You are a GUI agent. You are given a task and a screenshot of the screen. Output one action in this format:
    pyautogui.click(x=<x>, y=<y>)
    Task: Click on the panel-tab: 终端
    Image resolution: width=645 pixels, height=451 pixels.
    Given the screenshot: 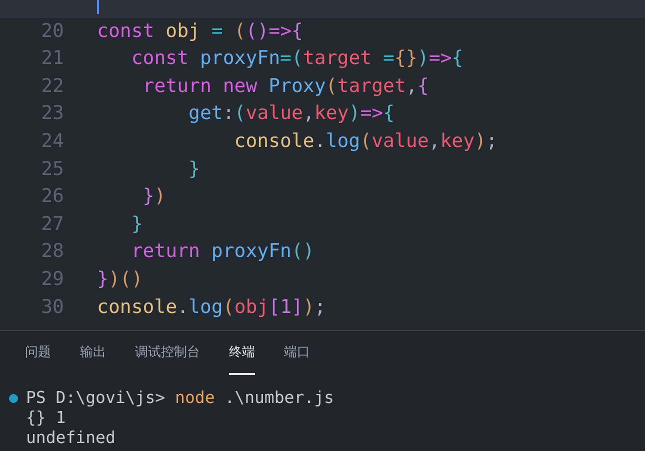 What is the action you would take?
    pyautogui.click(x=242, y=353)
    